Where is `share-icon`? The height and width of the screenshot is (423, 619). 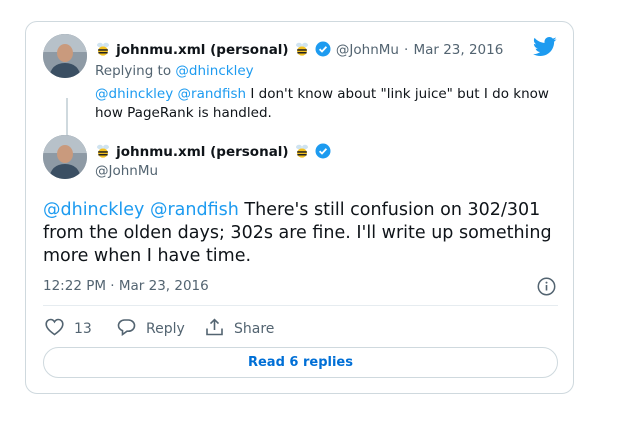
share-icon is located at coordinates (214, 329).